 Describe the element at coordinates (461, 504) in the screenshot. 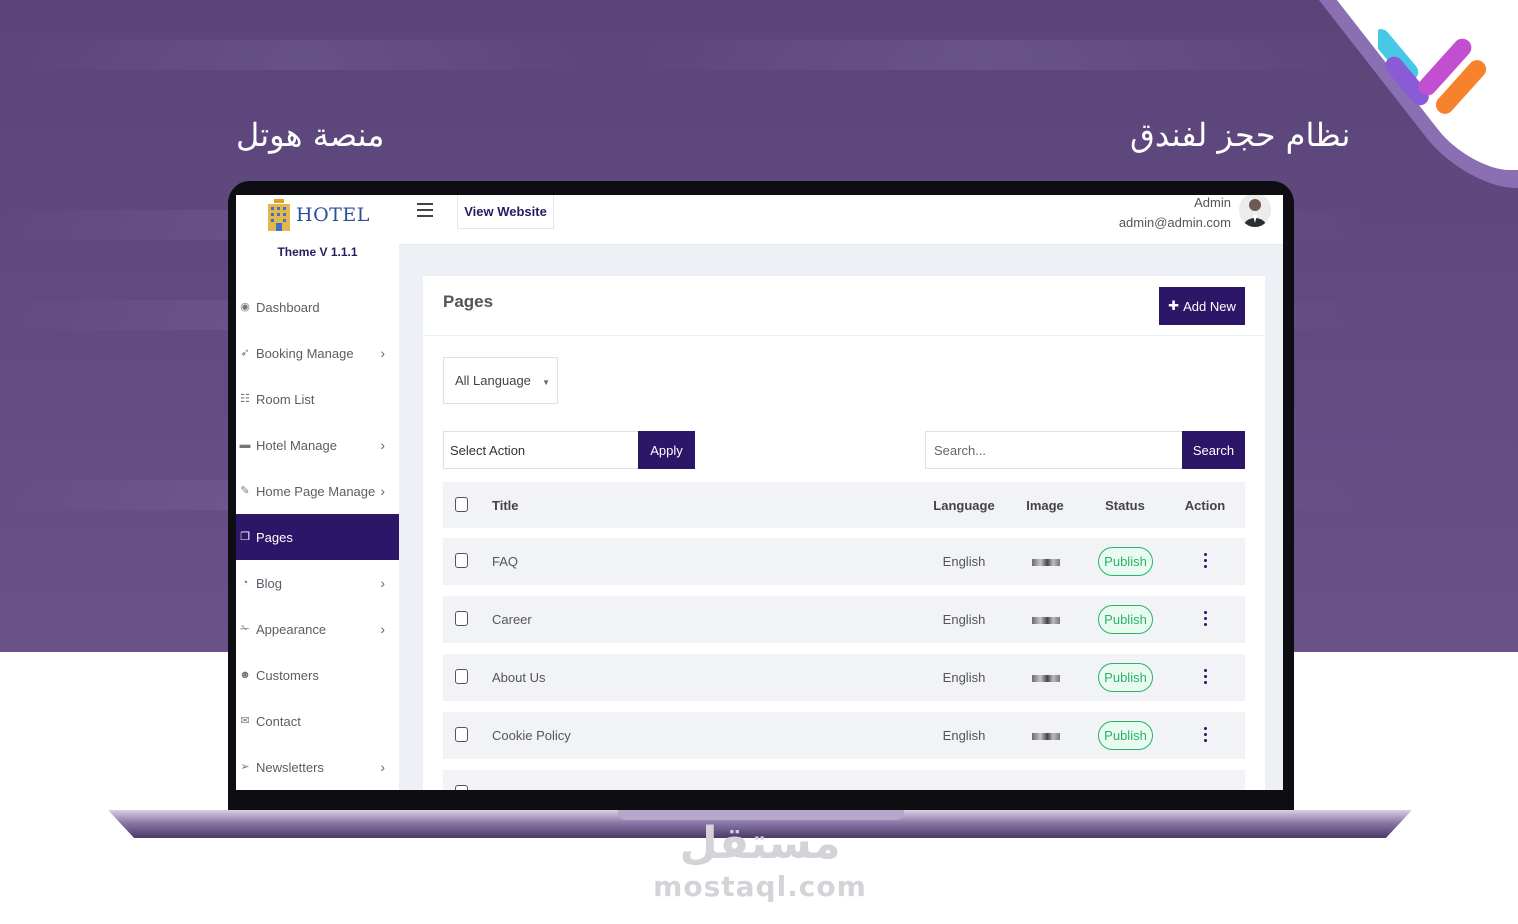

I see `select-all-checkbox` at that location.